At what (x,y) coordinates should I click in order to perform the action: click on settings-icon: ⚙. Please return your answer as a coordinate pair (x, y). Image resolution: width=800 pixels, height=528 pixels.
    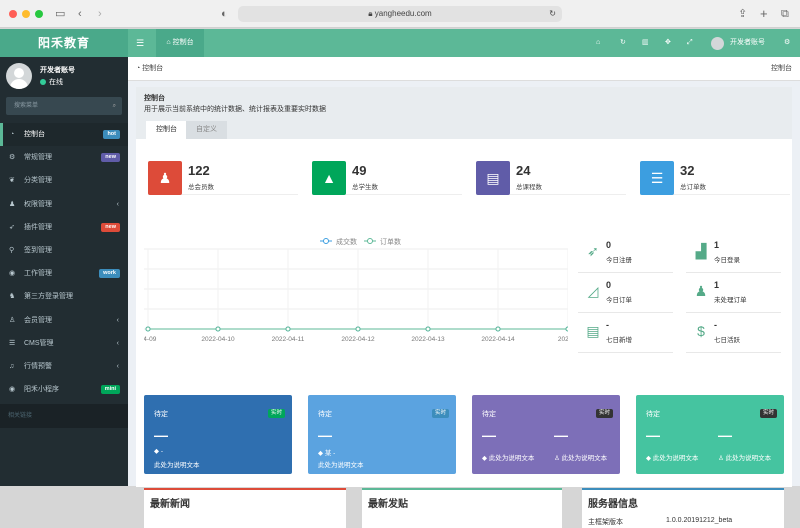
    Looking at the image, I should click on (787, 43).